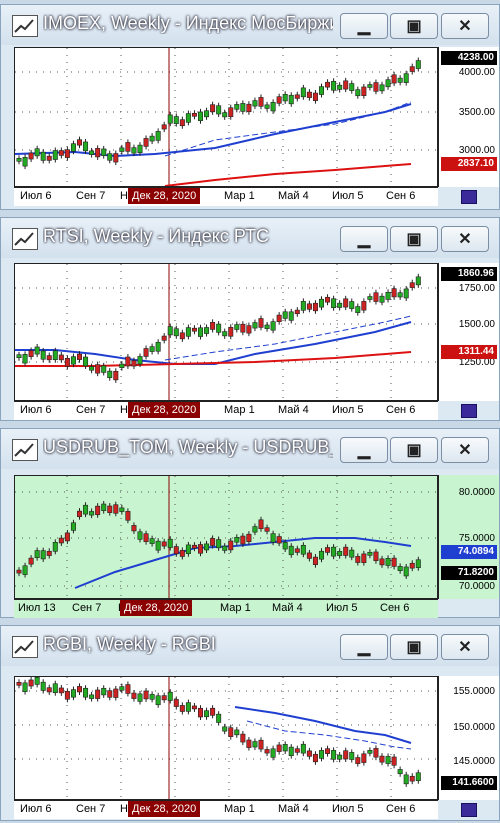 The width and height of the screenshot is (500, 823). I want to click on title-bar: RTSI, Weekly - Индекс РТС ▁ ▣ ✕, so click(250, 238).